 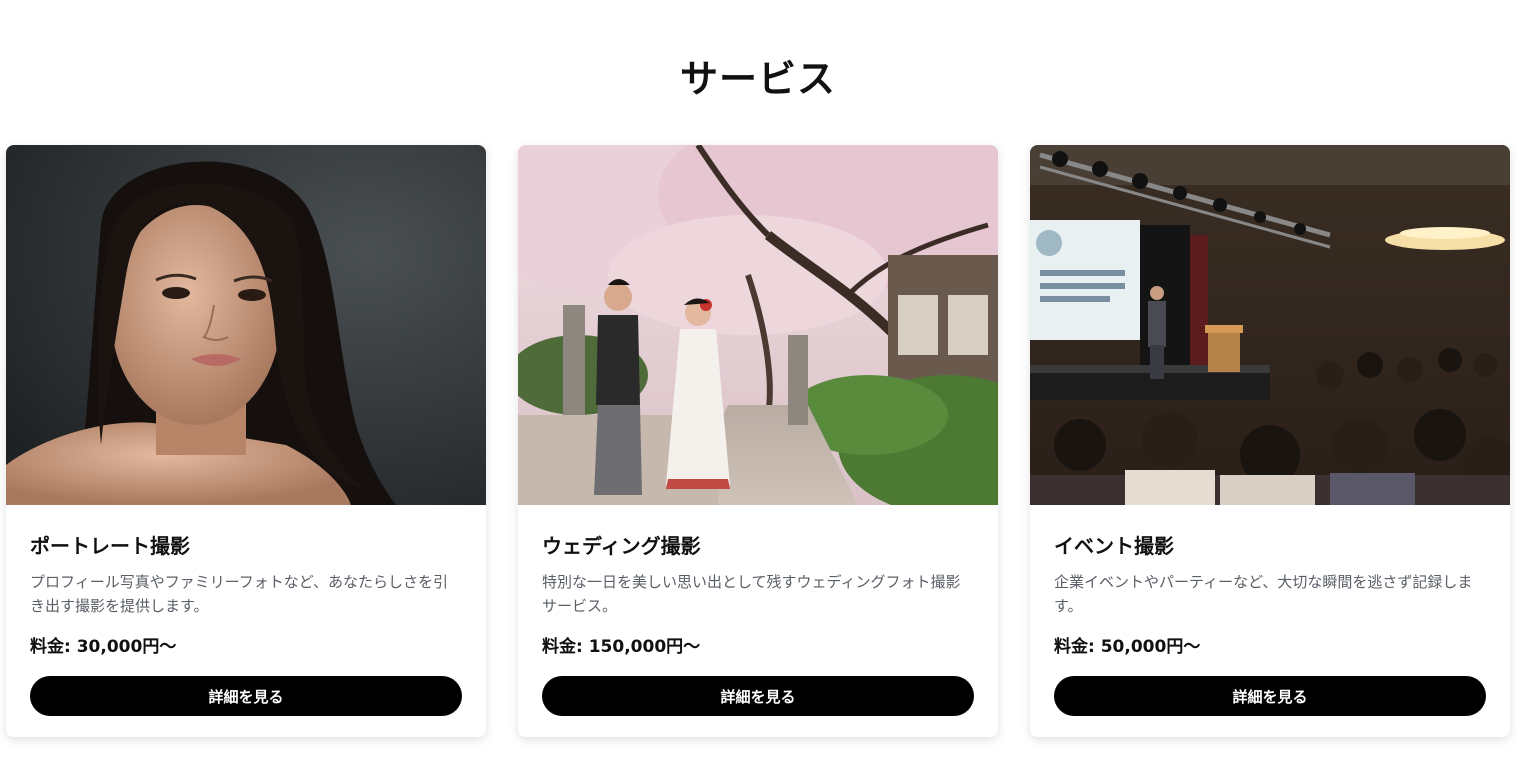 What do you see at coordinates (1150, 647) in the screenshot?
I see `price-value: 50,000円〜` at bounding box center [1150, 647].